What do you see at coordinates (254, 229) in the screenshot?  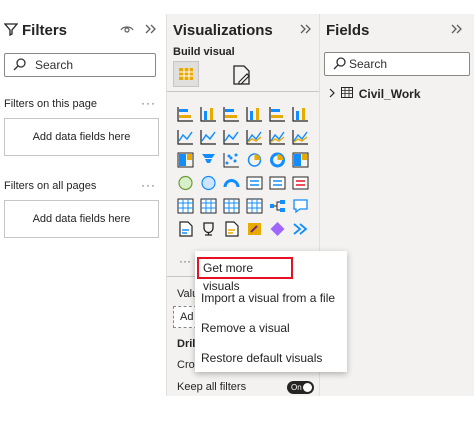 I see `power-apps-icon` at bounding box center [254, 229].